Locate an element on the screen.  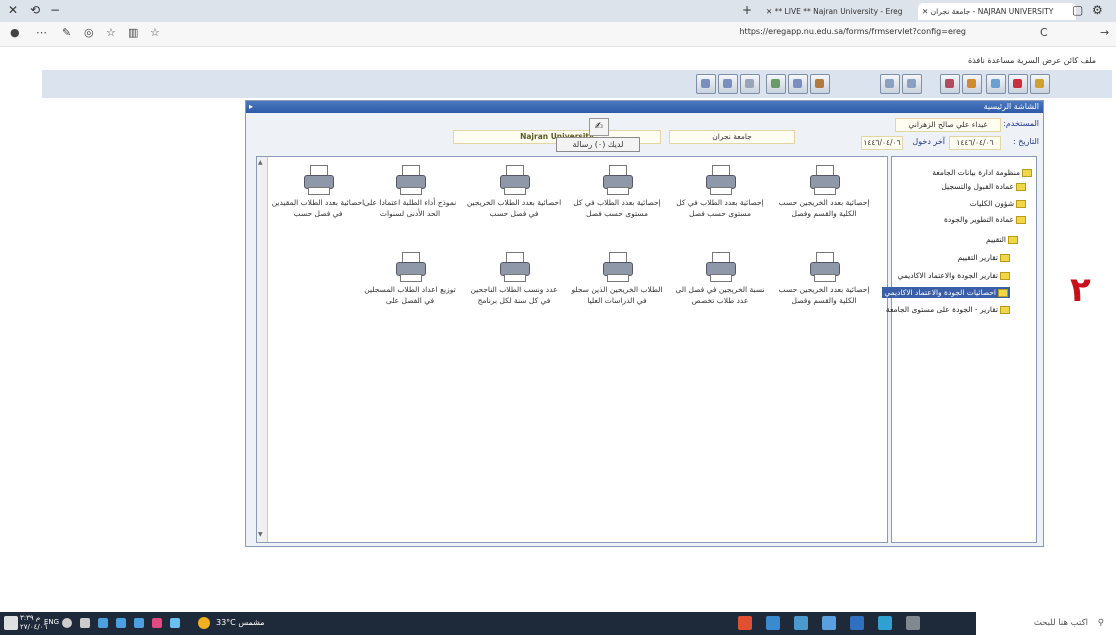
tree-node: احصائيات الجودة والاعتماد الاكاديمي is located at coordinates (946, 292).